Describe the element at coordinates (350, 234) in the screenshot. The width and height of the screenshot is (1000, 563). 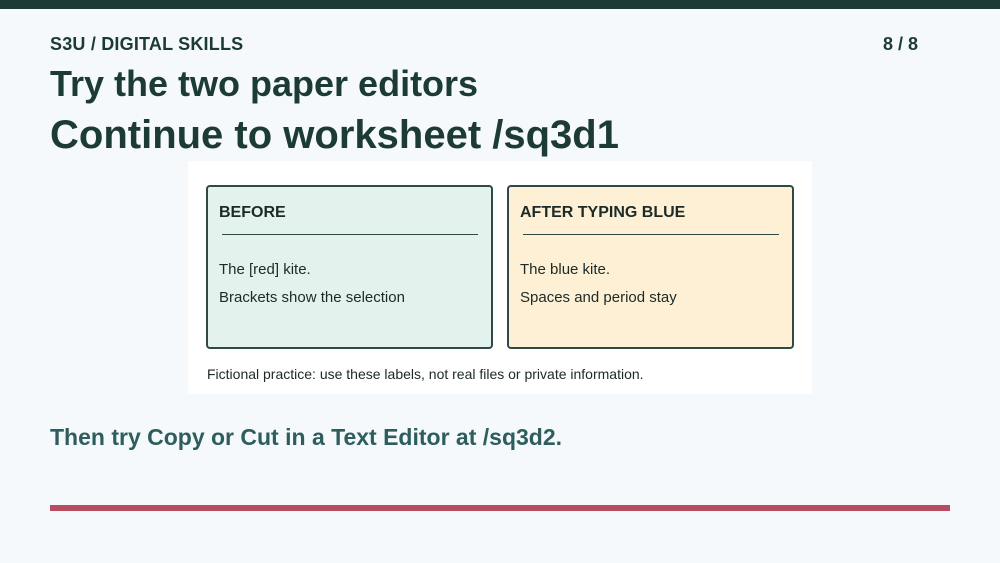
I see `before-card-divider` at that location.